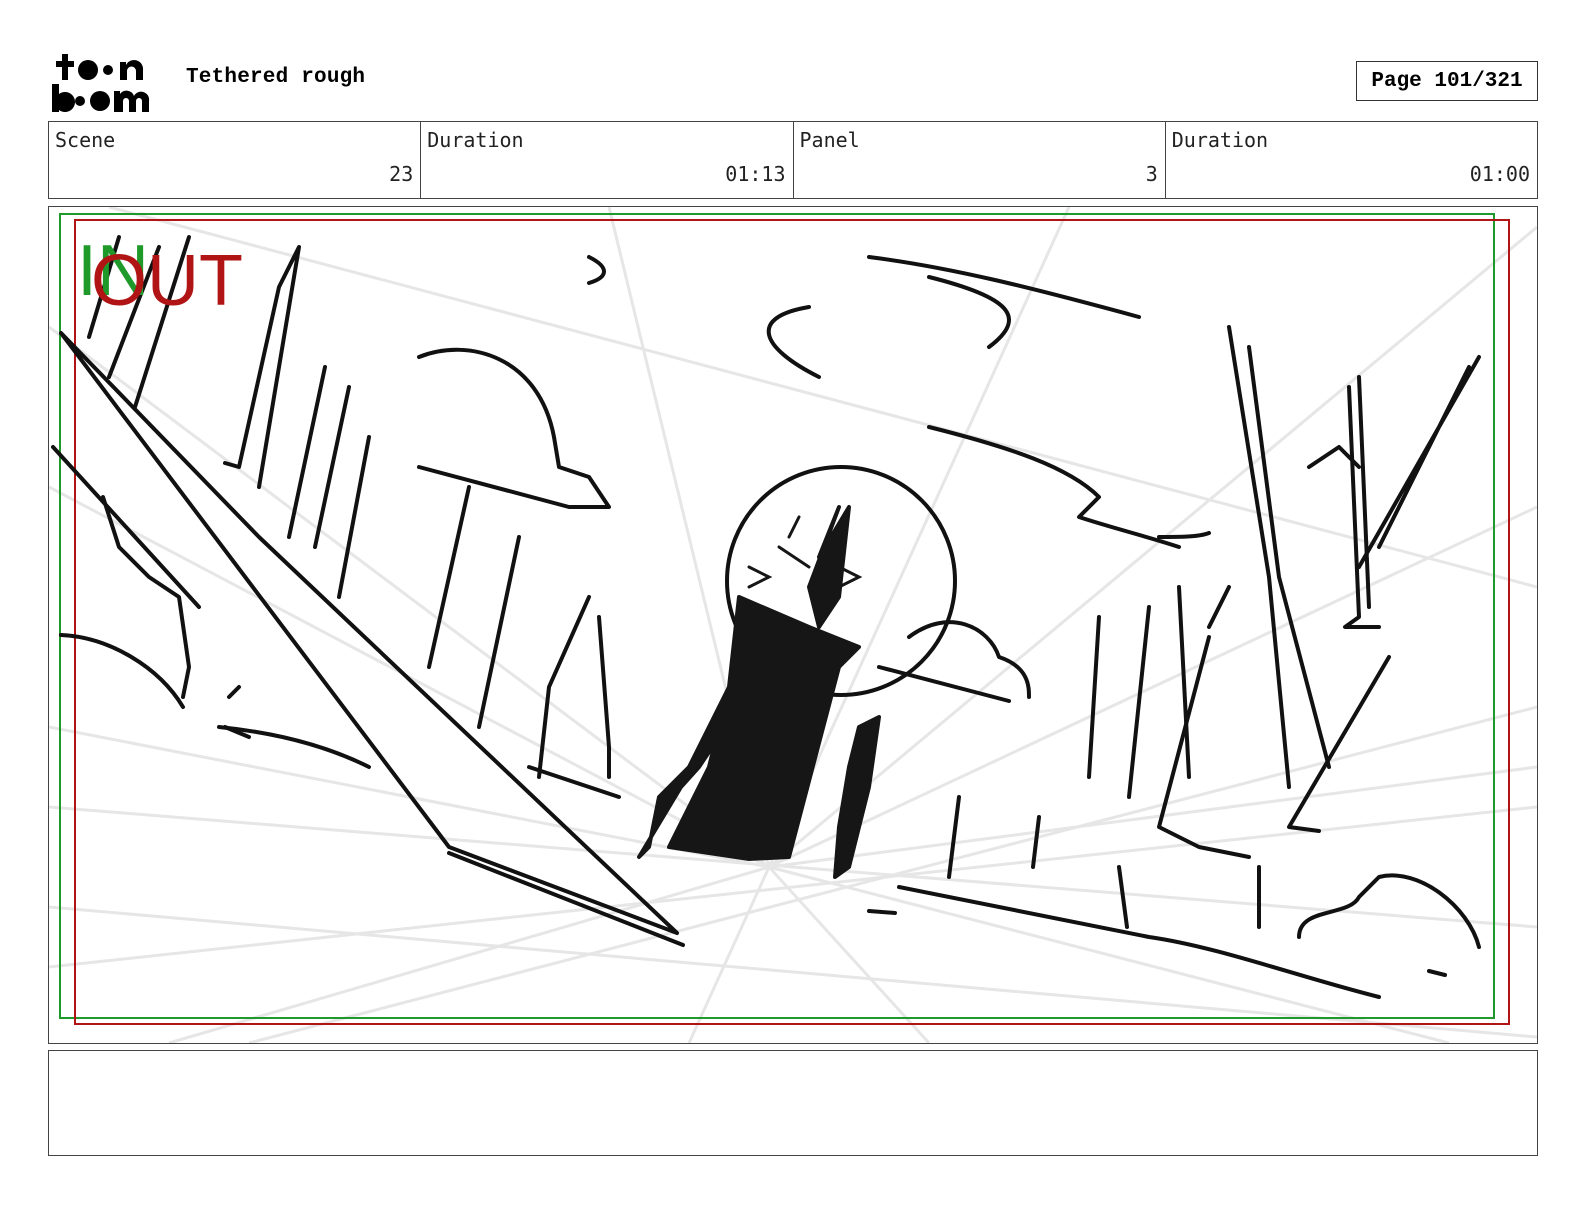 This screenshot has width=1584, height=1224. Describe the element at coordinates (607, 160) in the screenshot. I see `scene-duration-cell: Duration 01:13` at that location.